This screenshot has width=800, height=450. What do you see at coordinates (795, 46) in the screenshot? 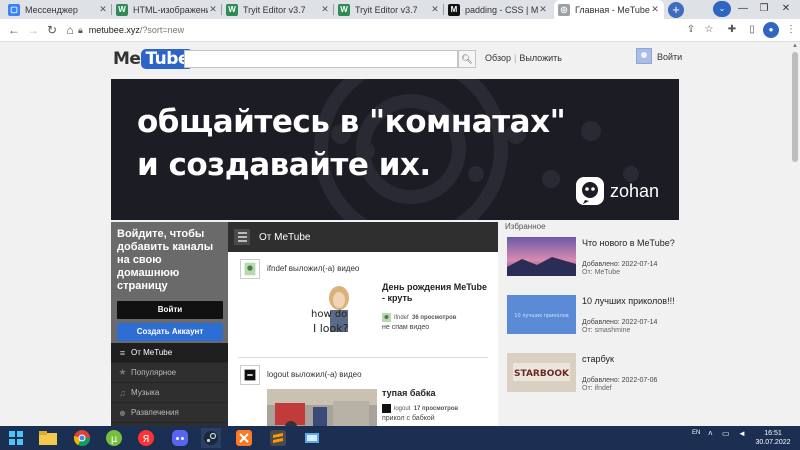
I see `scroll-up-icon: ▲` at bounding box center [795, 46].